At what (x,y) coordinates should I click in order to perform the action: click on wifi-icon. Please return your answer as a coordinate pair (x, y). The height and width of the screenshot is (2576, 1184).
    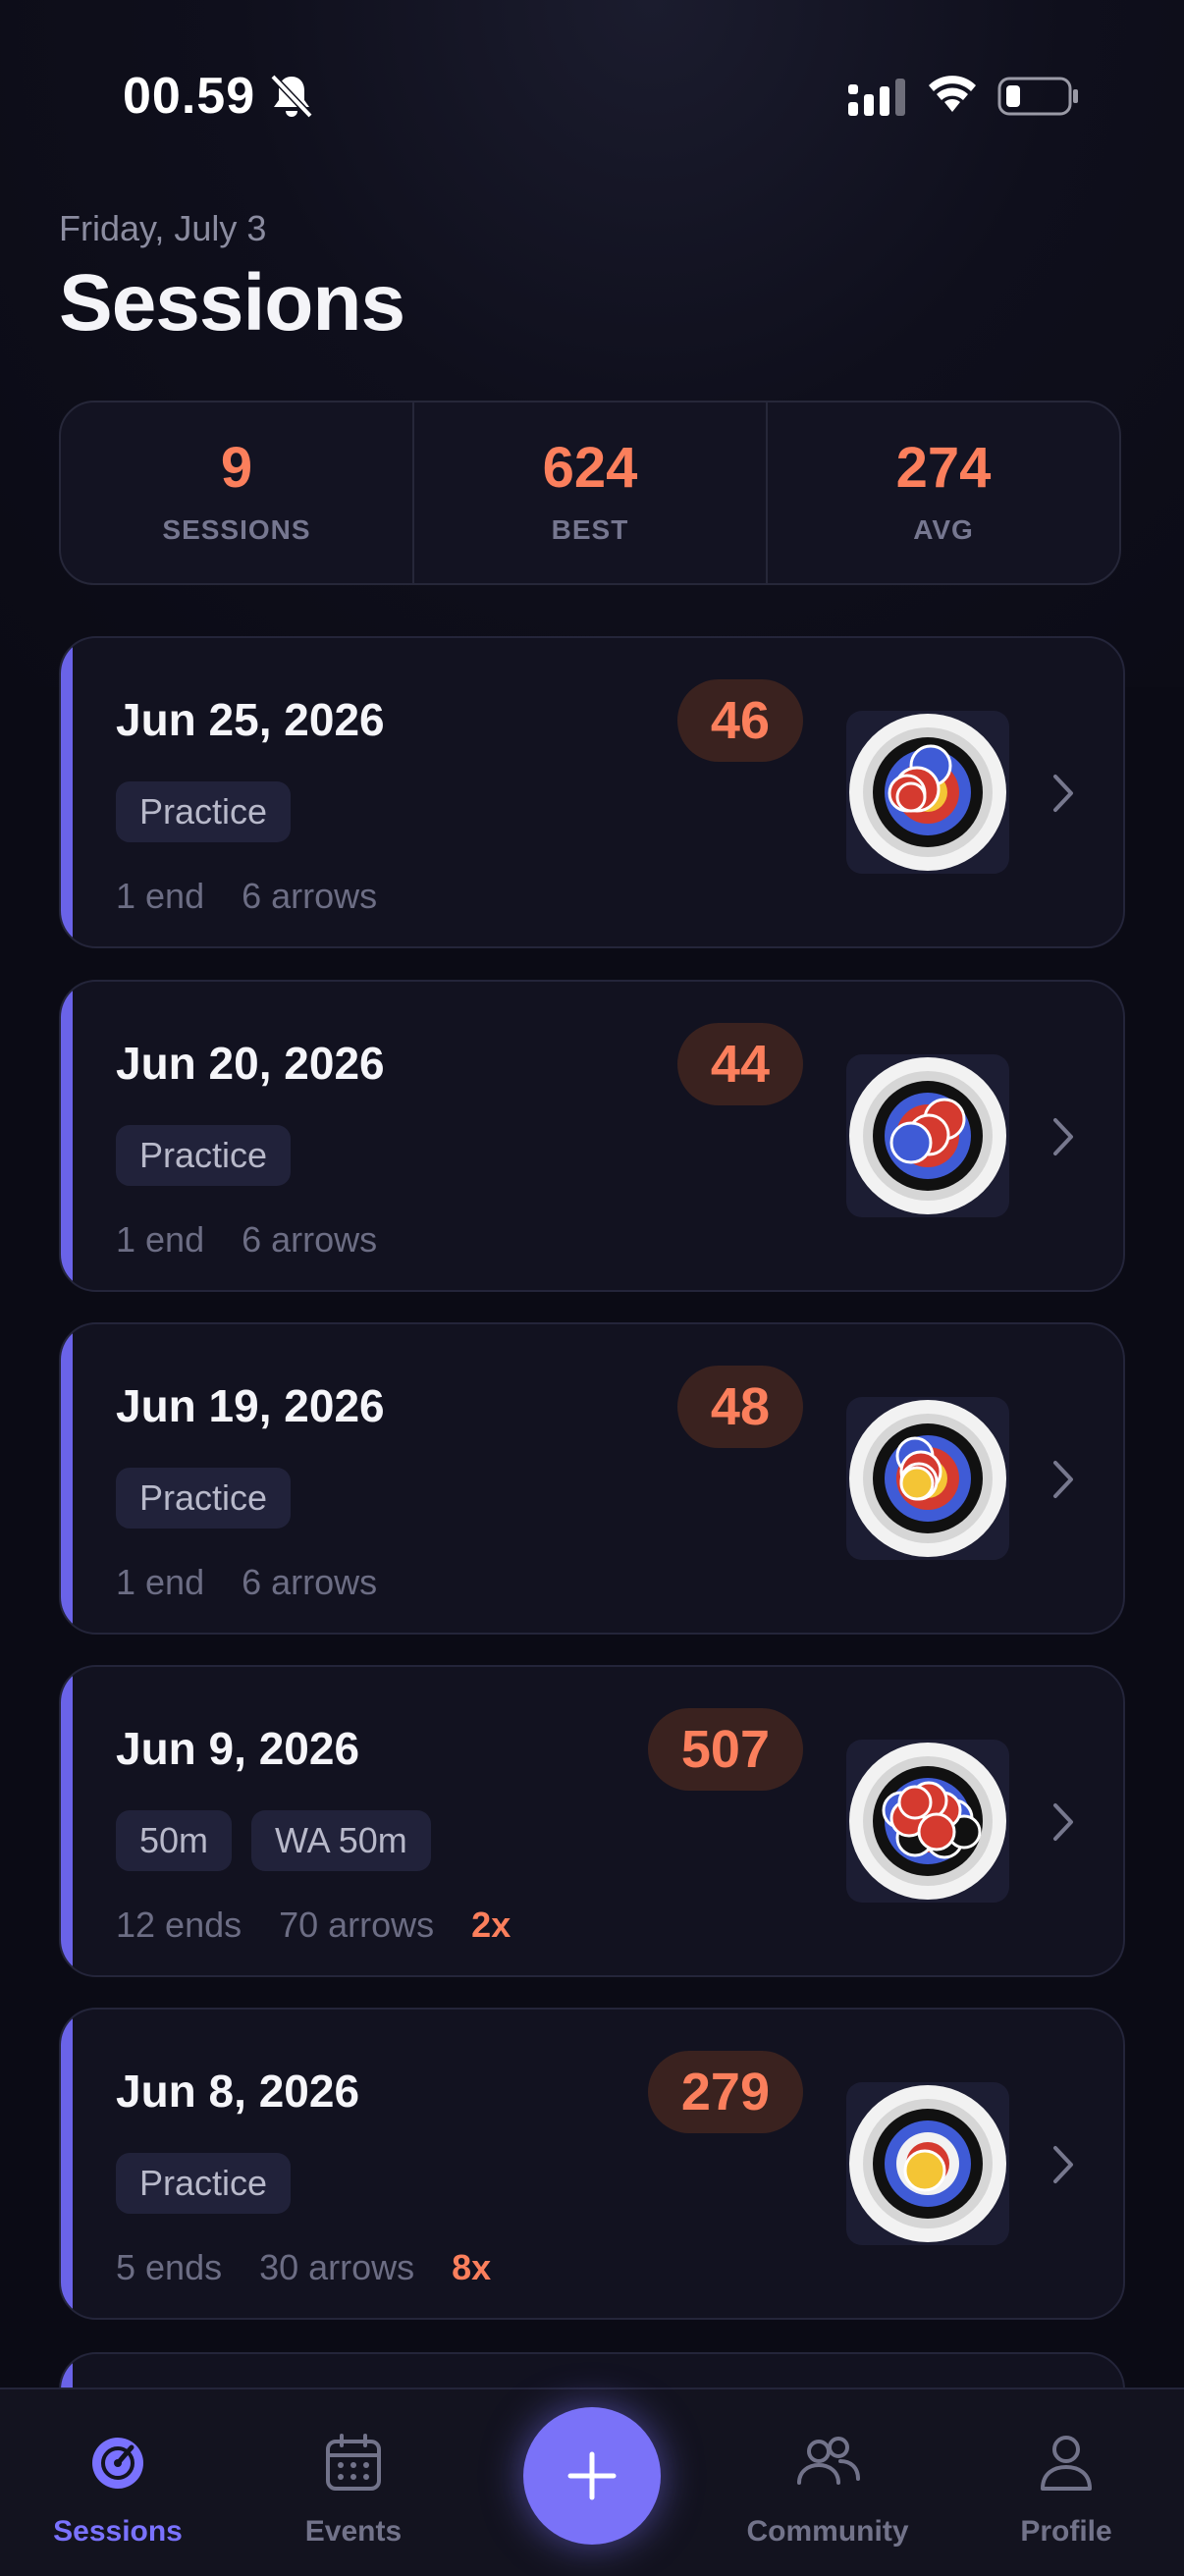
    Looking at the image, I should click on (952, 94).